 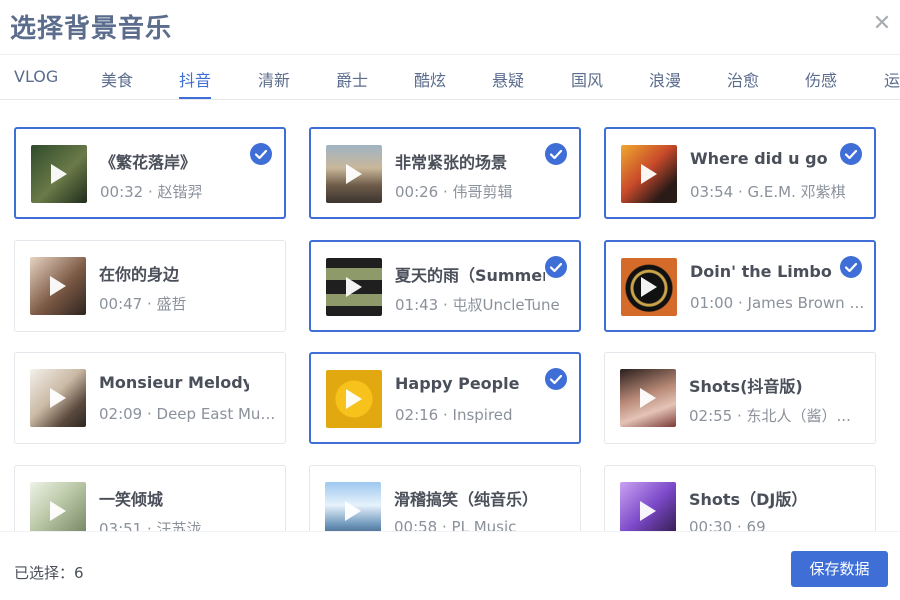 I want to click on song-title: 非常紧张的场景, so click(x=451, y=162).